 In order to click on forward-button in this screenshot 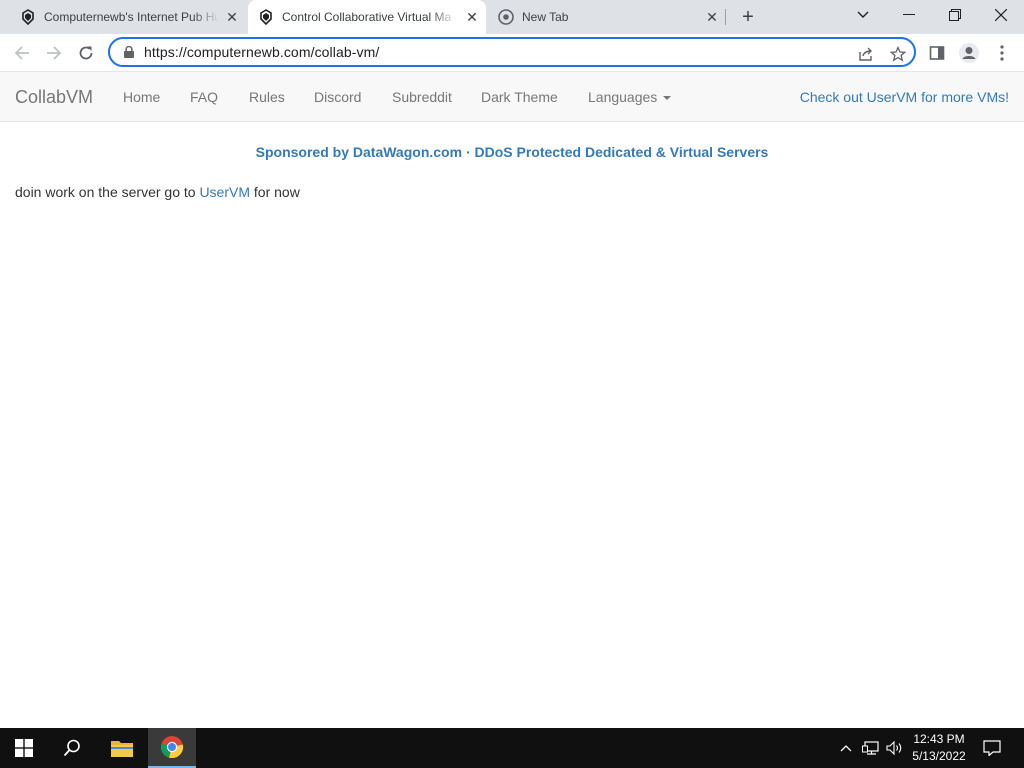, I will do `click(54, 53)`.